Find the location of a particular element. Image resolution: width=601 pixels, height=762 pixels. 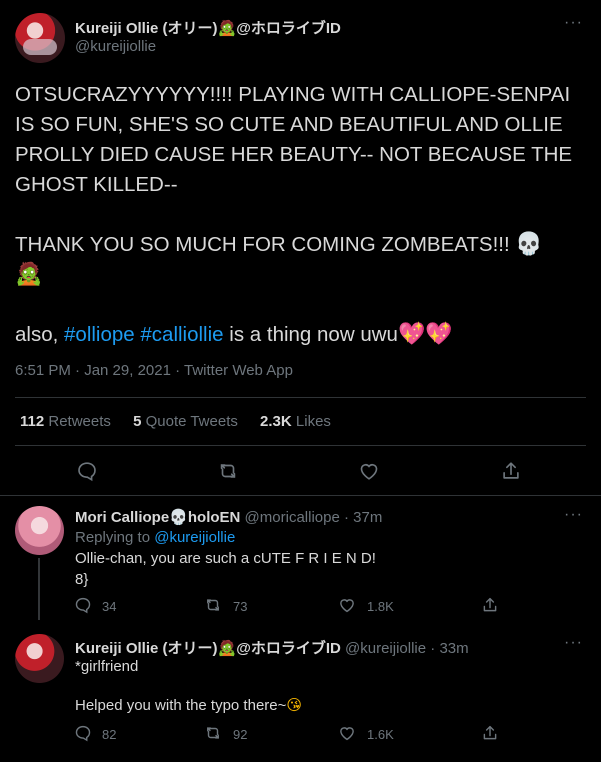

reply-header: Mori Calliope💀holoEN @moricalliope · 37m is located at coordinates (228, 517).